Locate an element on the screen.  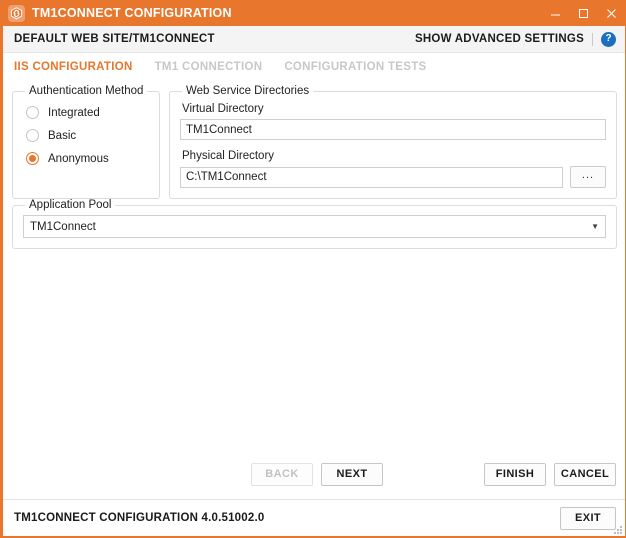
radio-anonymous-label: Anonymous is located at coordinates (78, 158).